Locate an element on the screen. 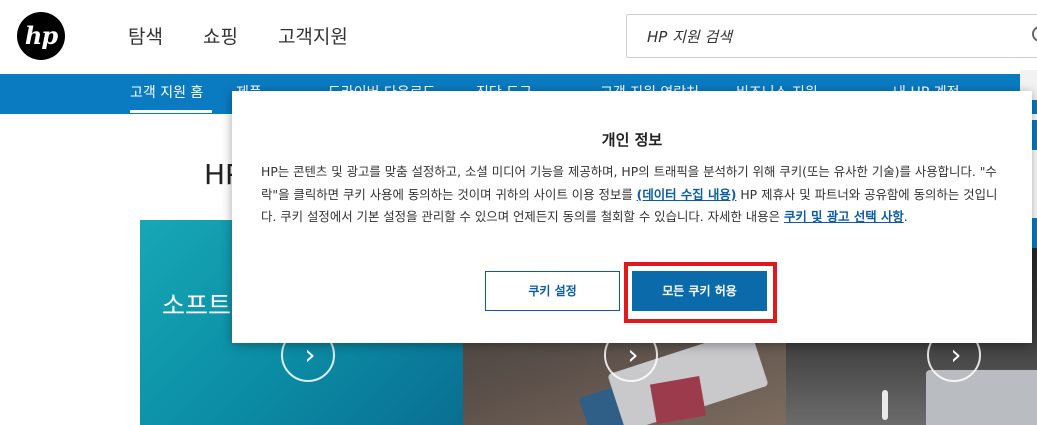 The width and height of the screenshot is (1037, 425). search-box is located at coordinates (831, 36).